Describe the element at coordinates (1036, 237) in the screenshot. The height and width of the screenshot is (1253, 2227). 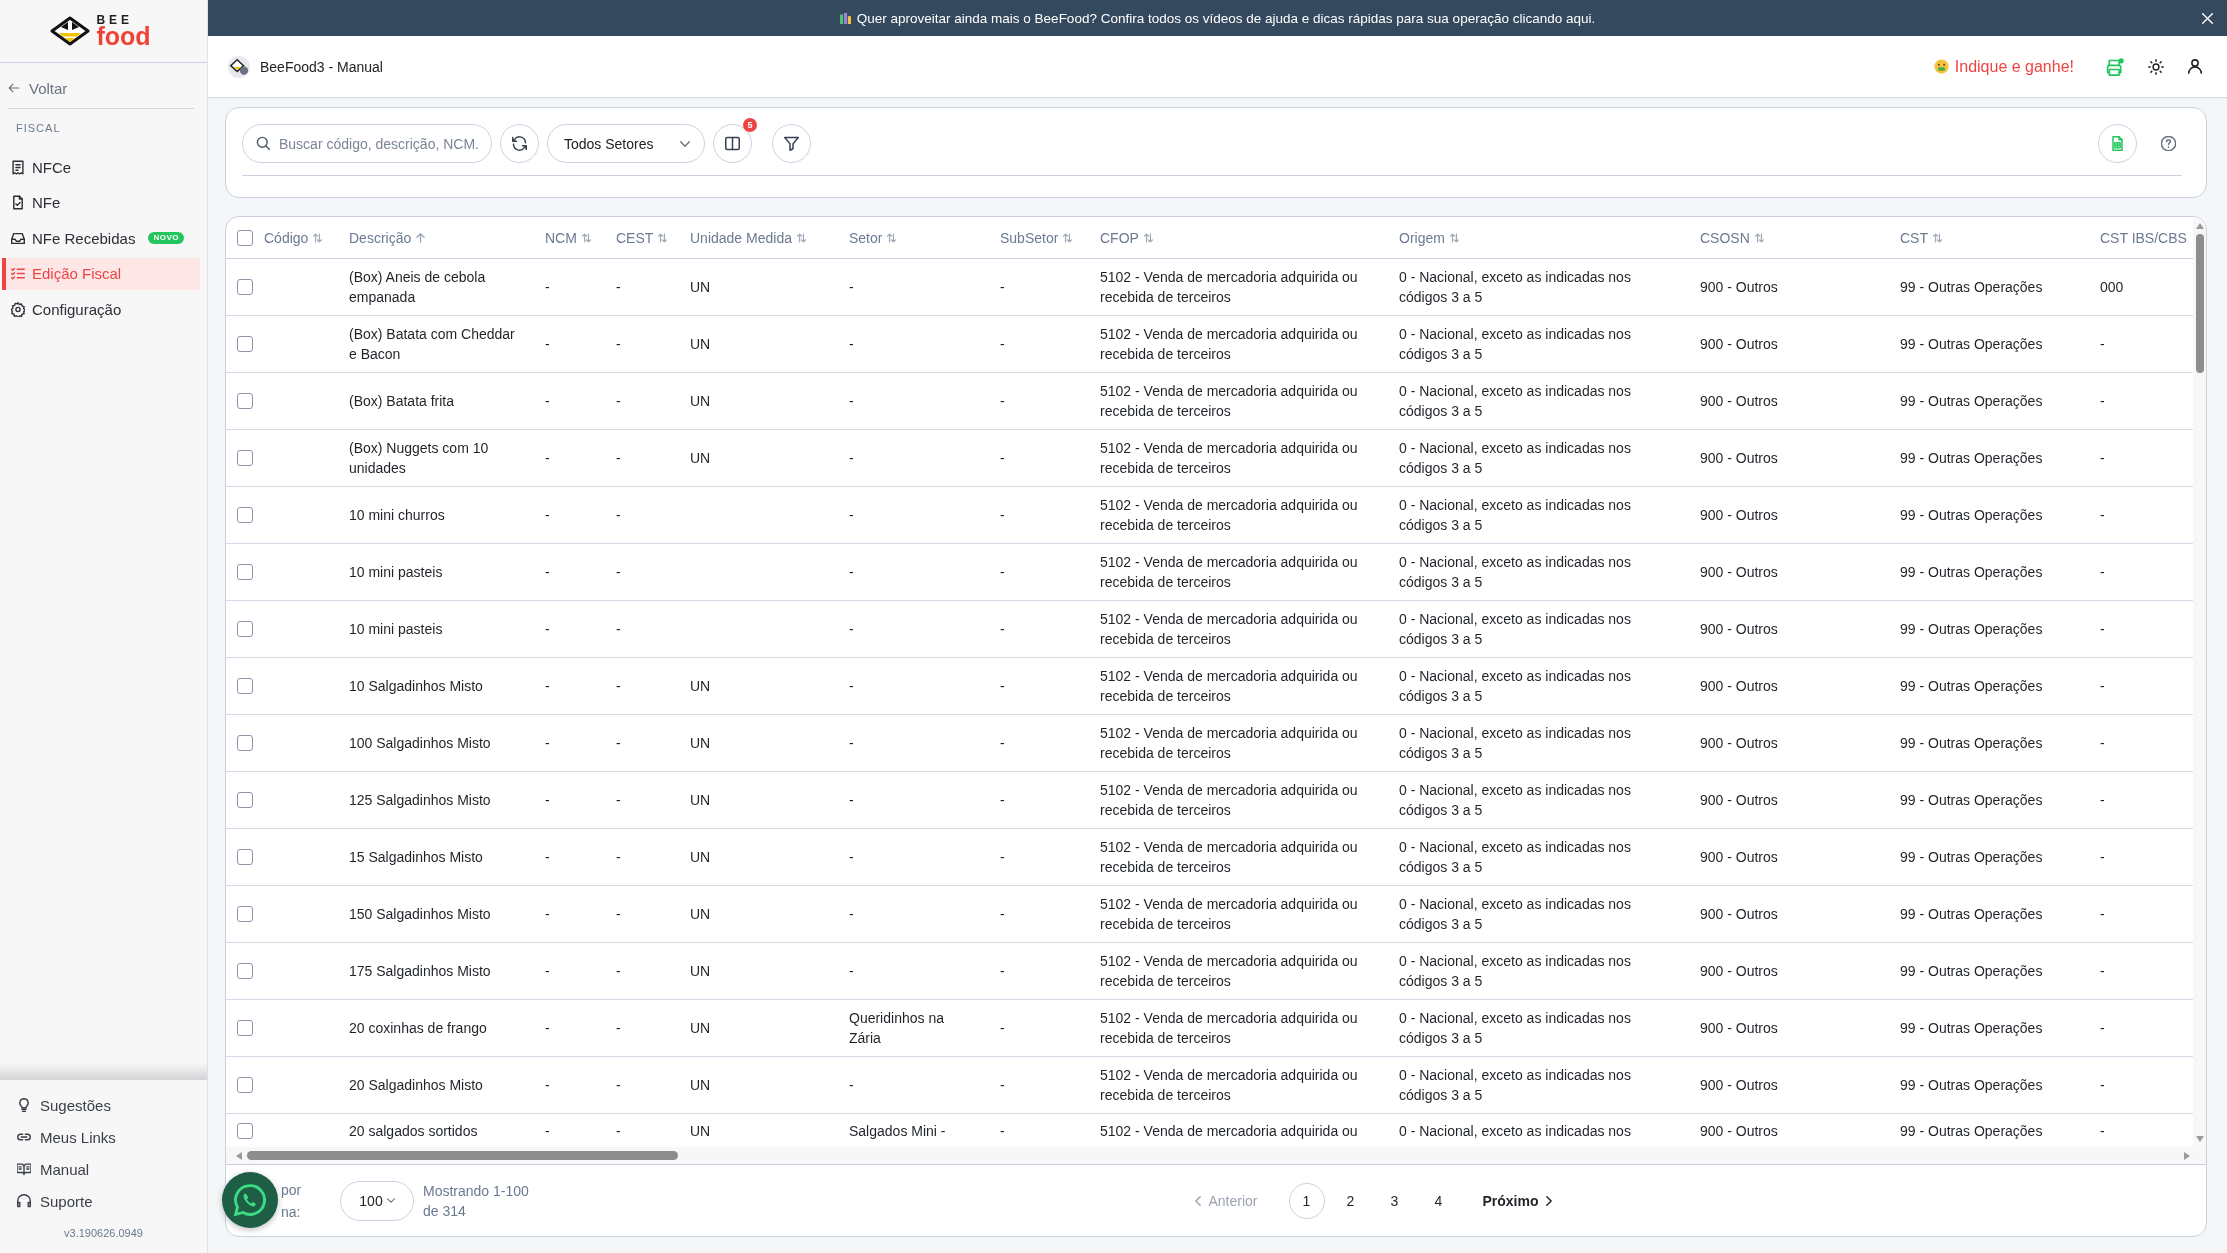
I see `column-header: SubSetor` at that location.